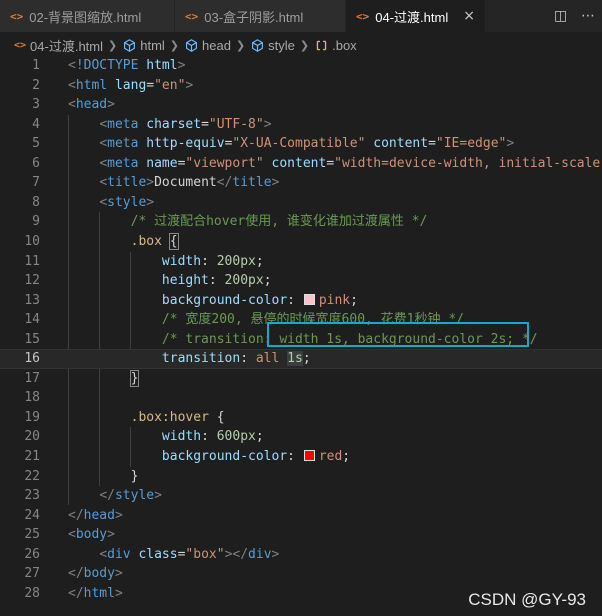  What do you see at coordinates (236, 554) in the screenshot?
I see `code-token: ></` at bounding box center [236, 554].